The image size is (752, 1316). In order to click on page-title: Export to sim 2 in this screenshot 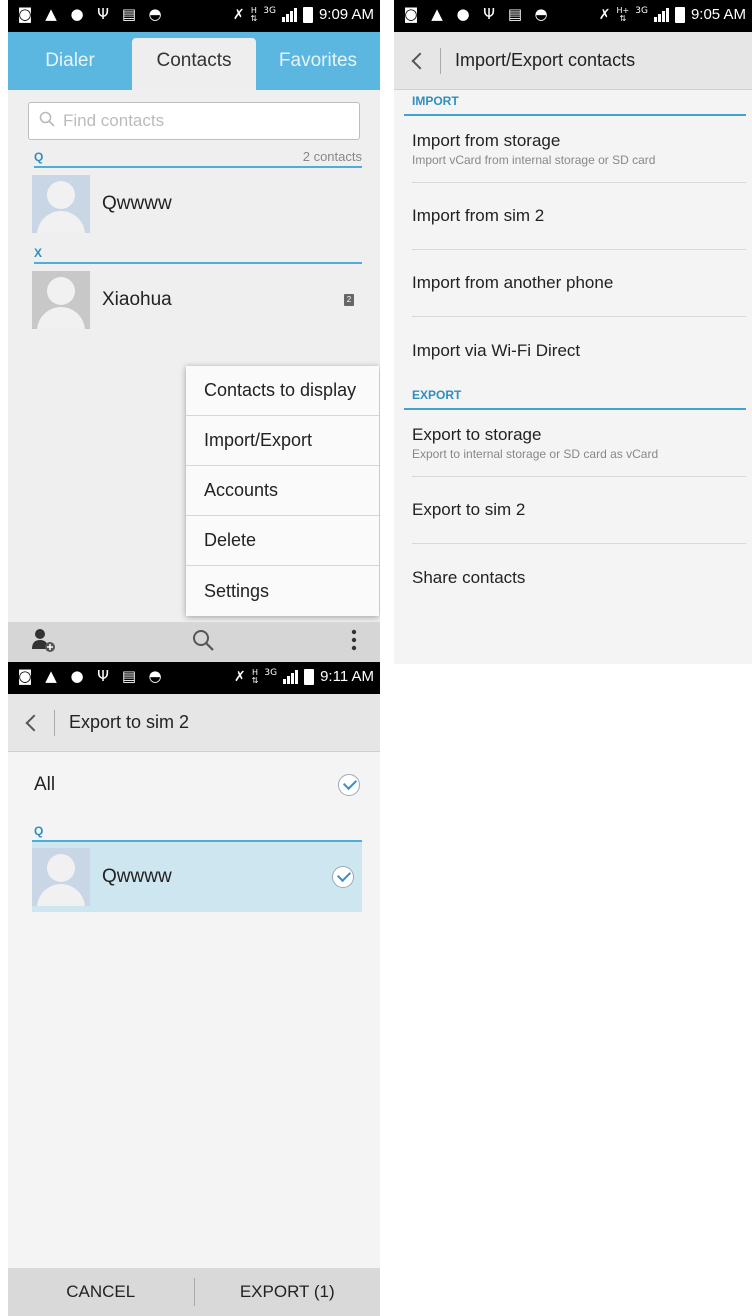, I will do `click(129, 722)`.